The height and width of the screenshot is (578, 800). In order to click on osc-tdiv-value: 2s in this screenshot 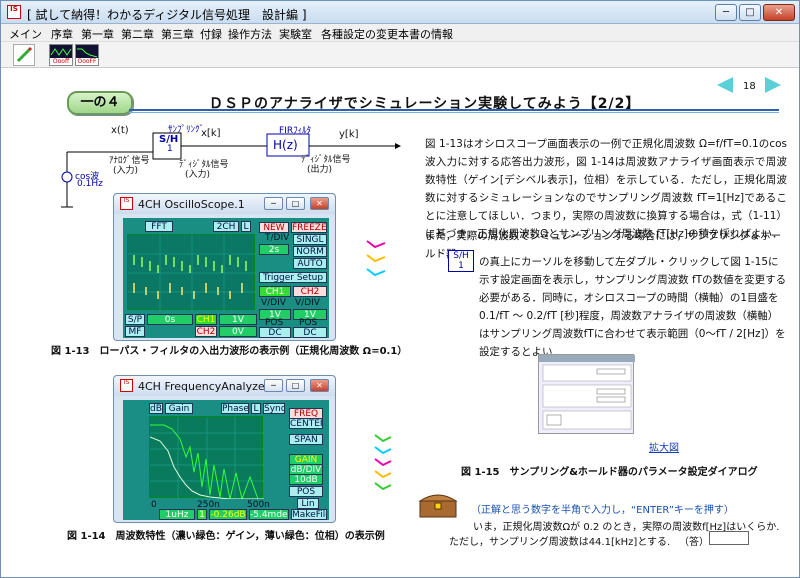, I will do `click(274, 249)`.